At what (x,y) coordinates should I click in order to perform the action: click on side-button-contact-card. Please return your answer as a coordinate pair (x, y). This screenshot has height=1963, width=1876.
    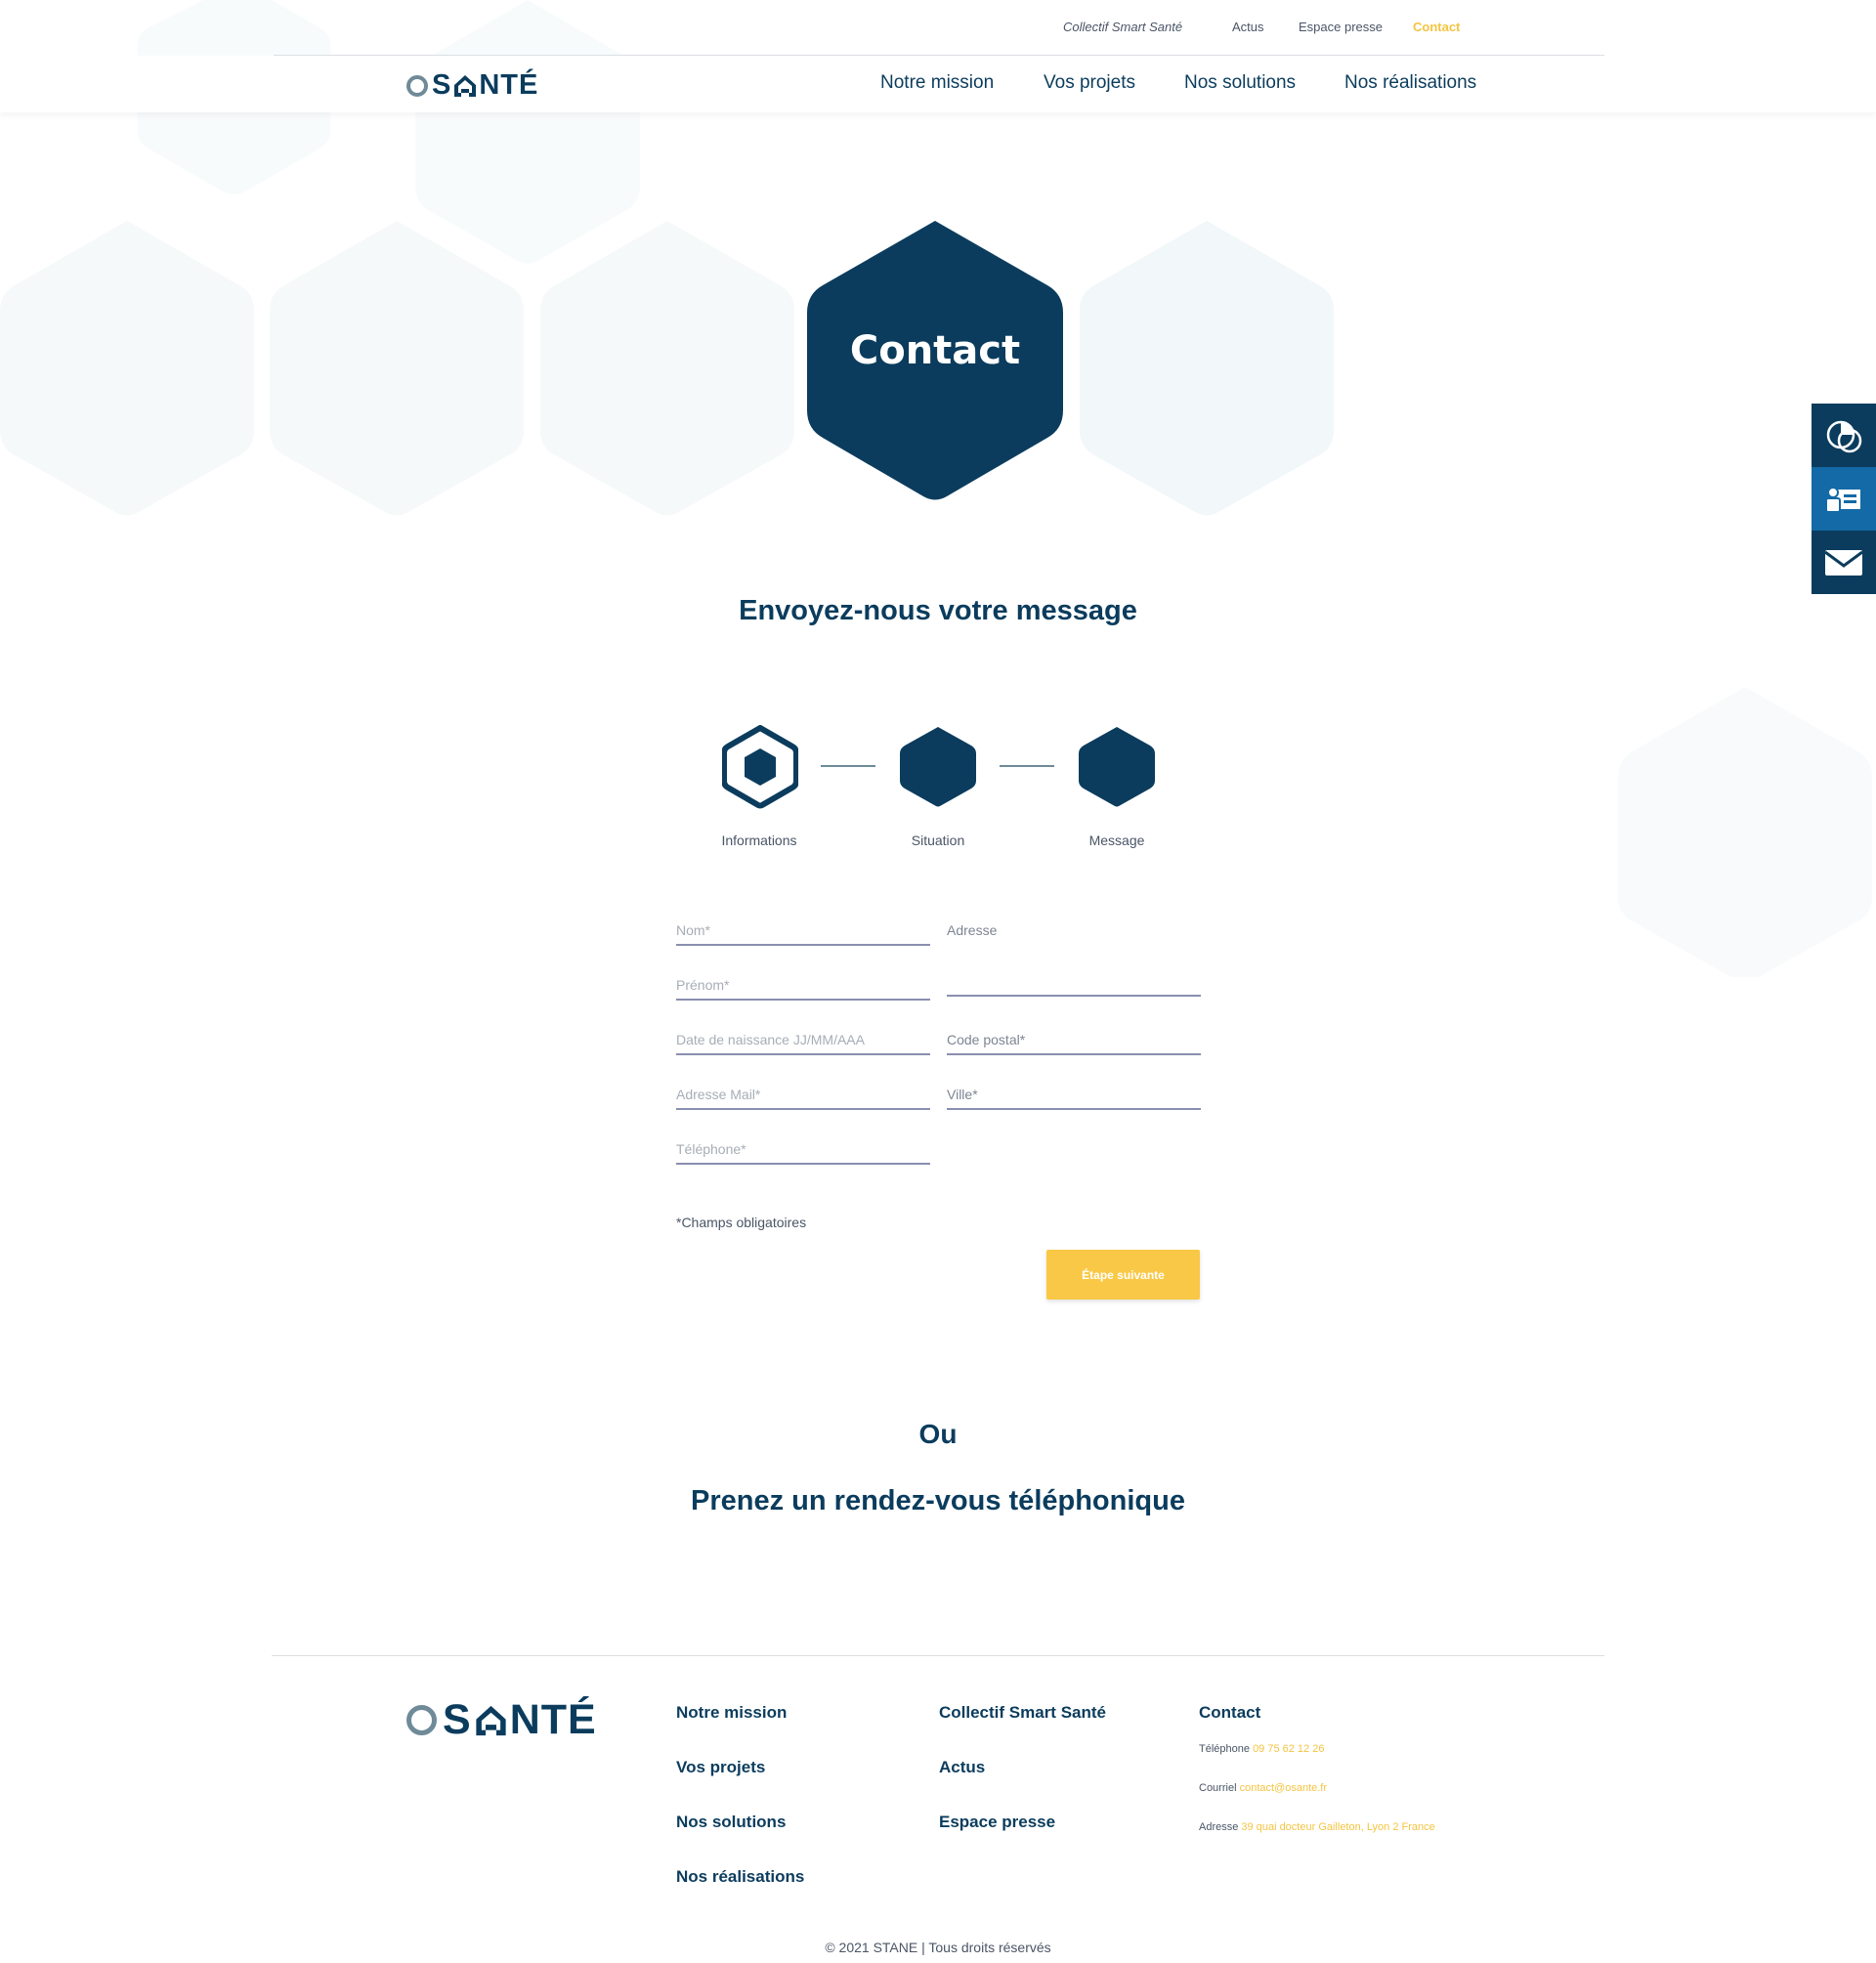
    Looking at the image, I should click on (1844, 499).